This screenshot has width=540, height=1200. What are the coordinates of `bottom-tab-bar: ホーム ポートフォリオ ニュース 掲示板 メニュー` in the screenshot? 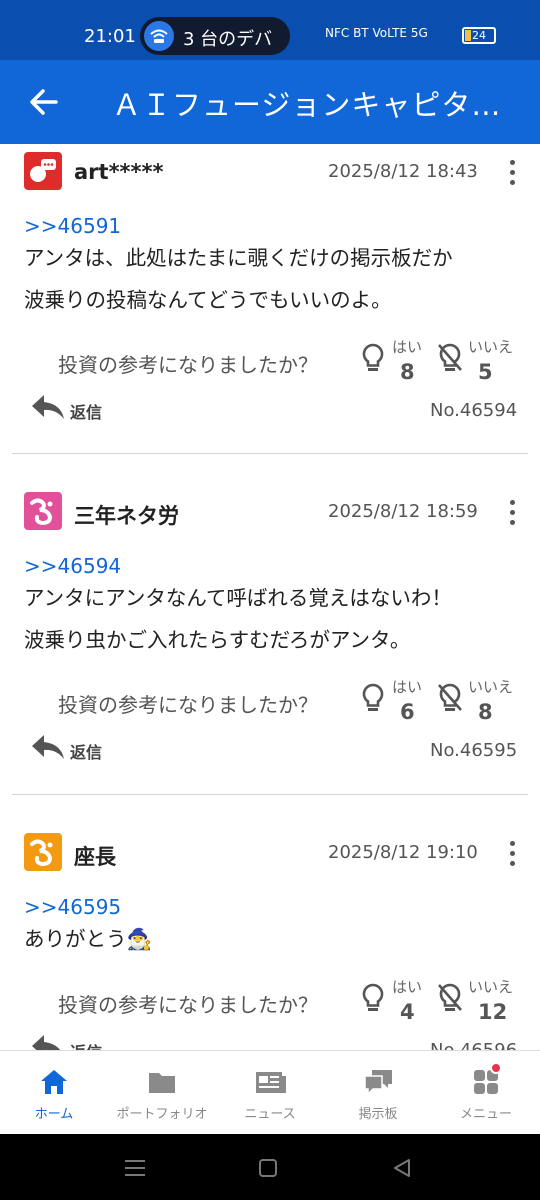 It's located at (270, 1092).